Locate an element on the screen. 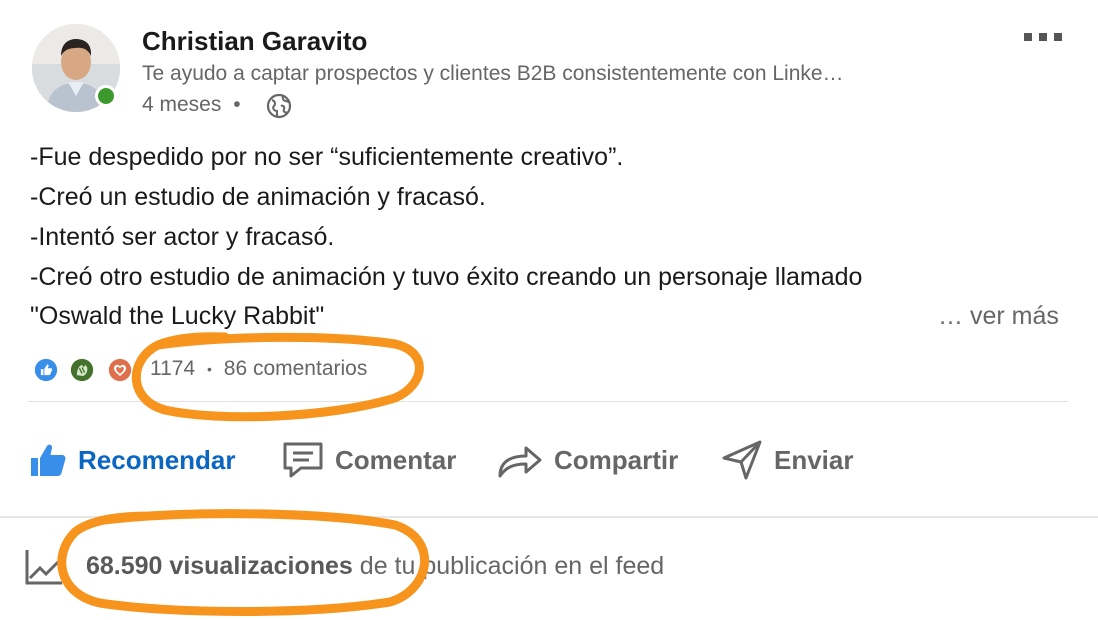 The width and height of the screenshot is (1098, 620). comments-count: 86 comentarios is located at coordinates (296, 368).